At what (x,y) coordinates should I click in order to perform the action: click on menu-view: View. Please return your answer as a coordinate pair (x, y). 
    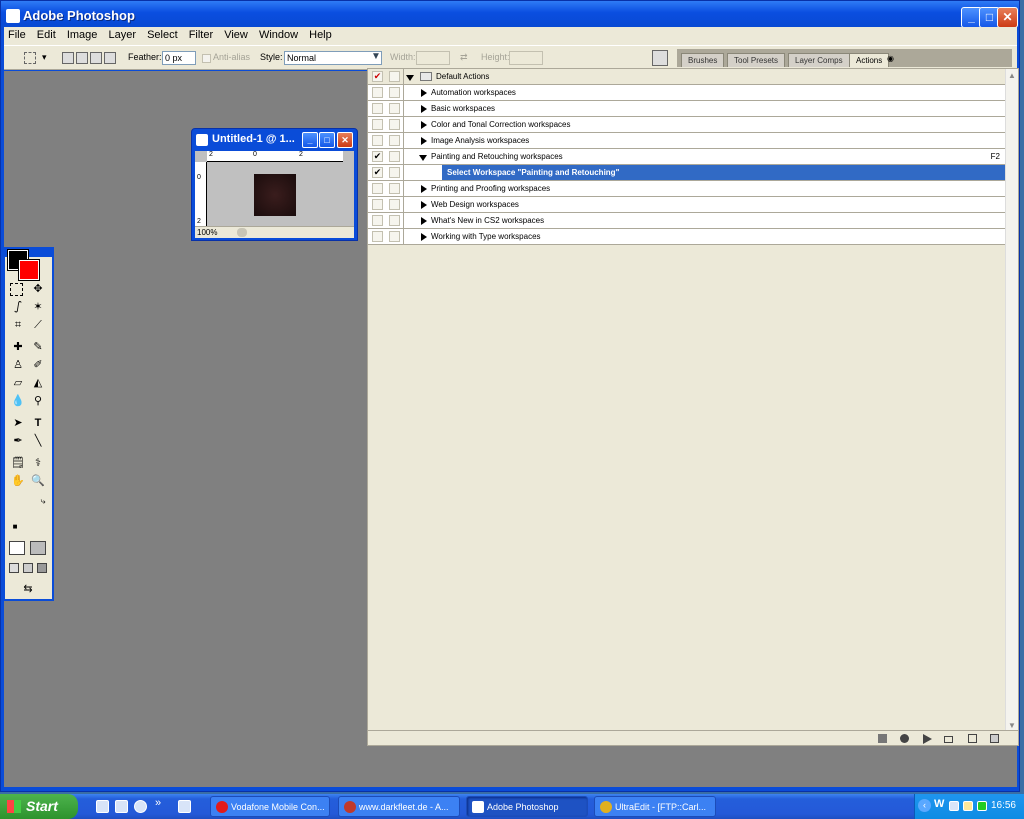
    Looking at the image, I should click on (236, 34).